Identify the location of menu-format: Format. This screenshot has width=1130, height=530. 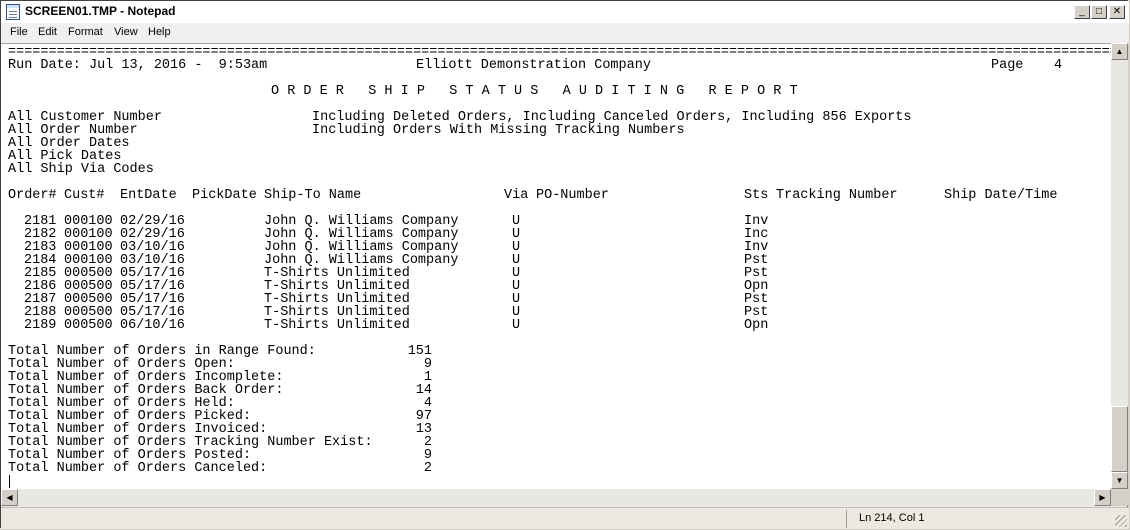
(85, 32).